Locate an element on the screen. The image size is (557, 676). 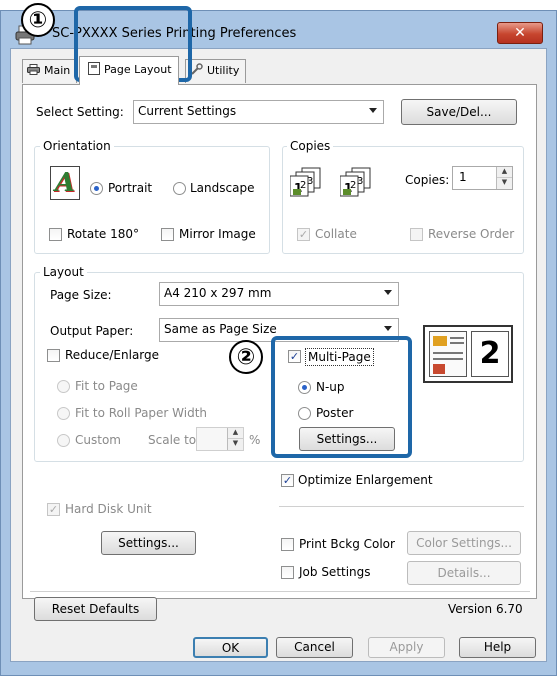
page-size-combo: A4 210 x 297 mm is located at coordinates (279, 294).